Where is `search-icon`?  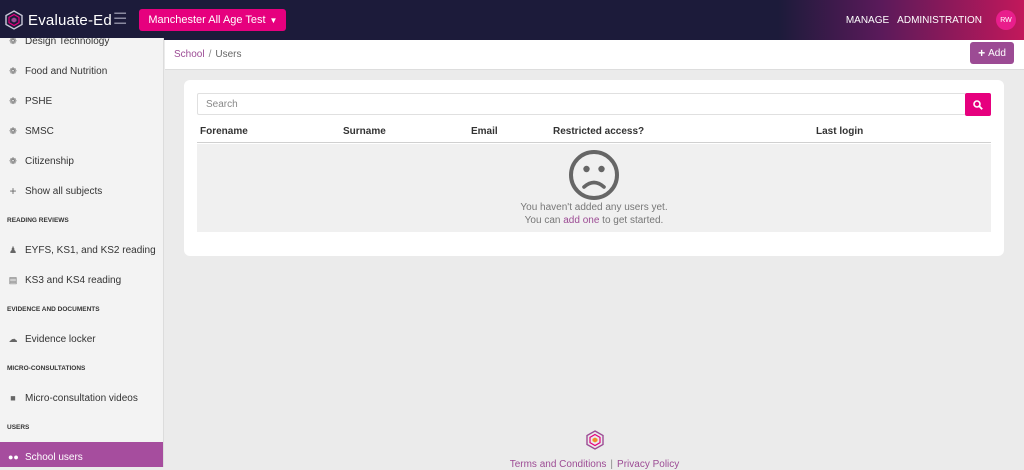 search-icon is located at coordinates (978, 104).